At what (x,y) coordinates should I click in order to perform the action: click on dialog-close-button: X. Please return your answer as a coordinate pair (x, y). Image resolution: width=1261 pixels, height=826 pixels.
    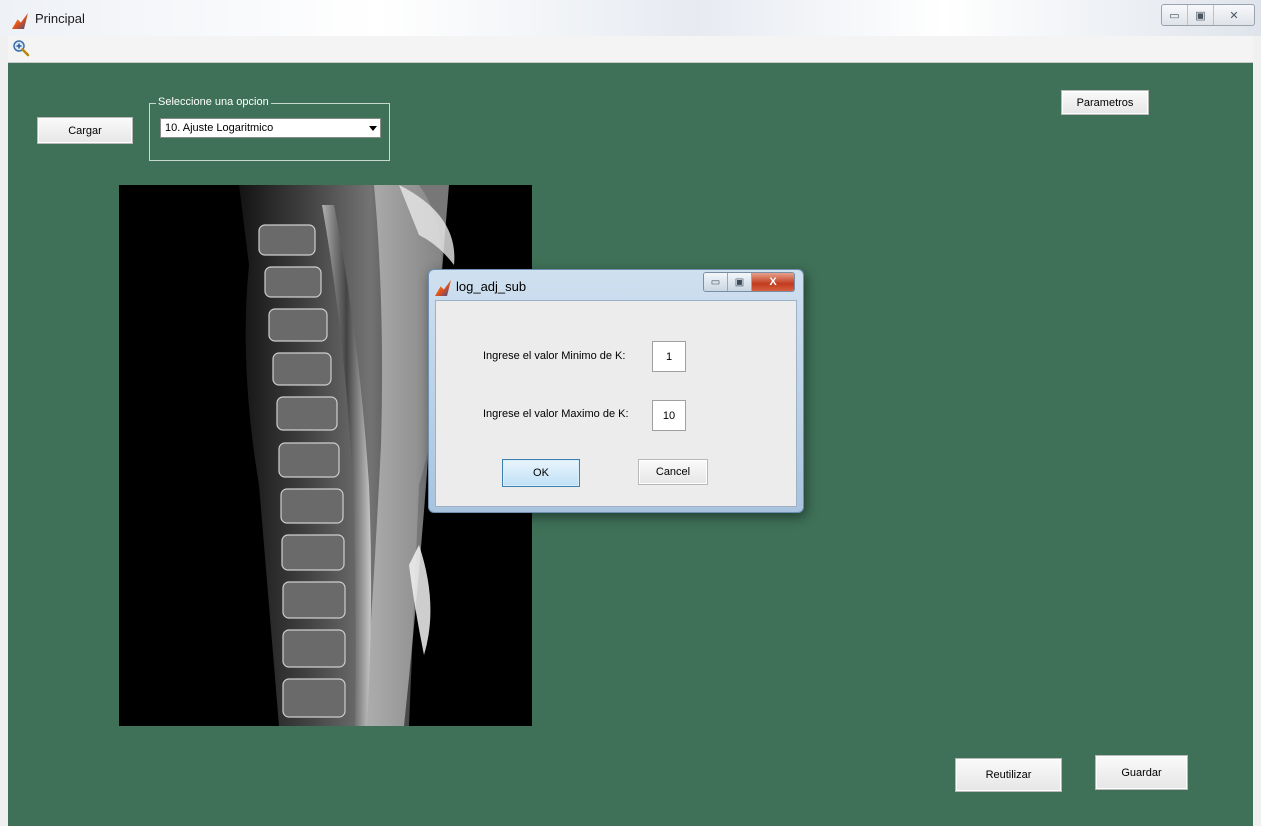
    Looking at the image, I should click on (773, 282).